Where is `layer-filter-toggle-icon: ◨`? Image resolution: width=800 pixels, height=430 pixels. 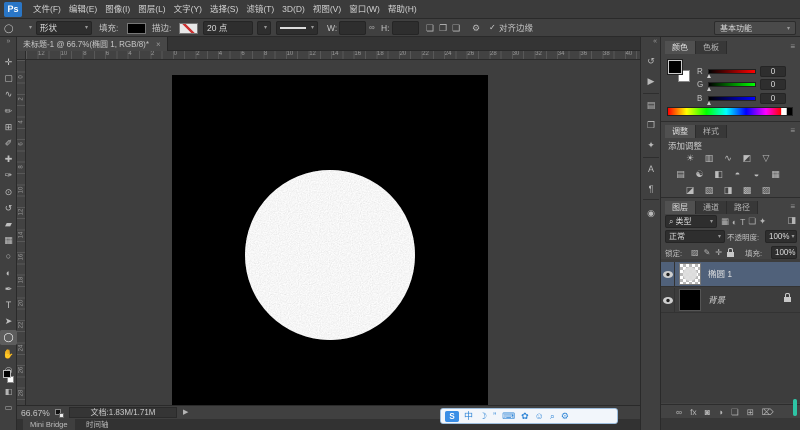
layer-filter-toggle-icon: ◨ is located at coordinates (791, 220).